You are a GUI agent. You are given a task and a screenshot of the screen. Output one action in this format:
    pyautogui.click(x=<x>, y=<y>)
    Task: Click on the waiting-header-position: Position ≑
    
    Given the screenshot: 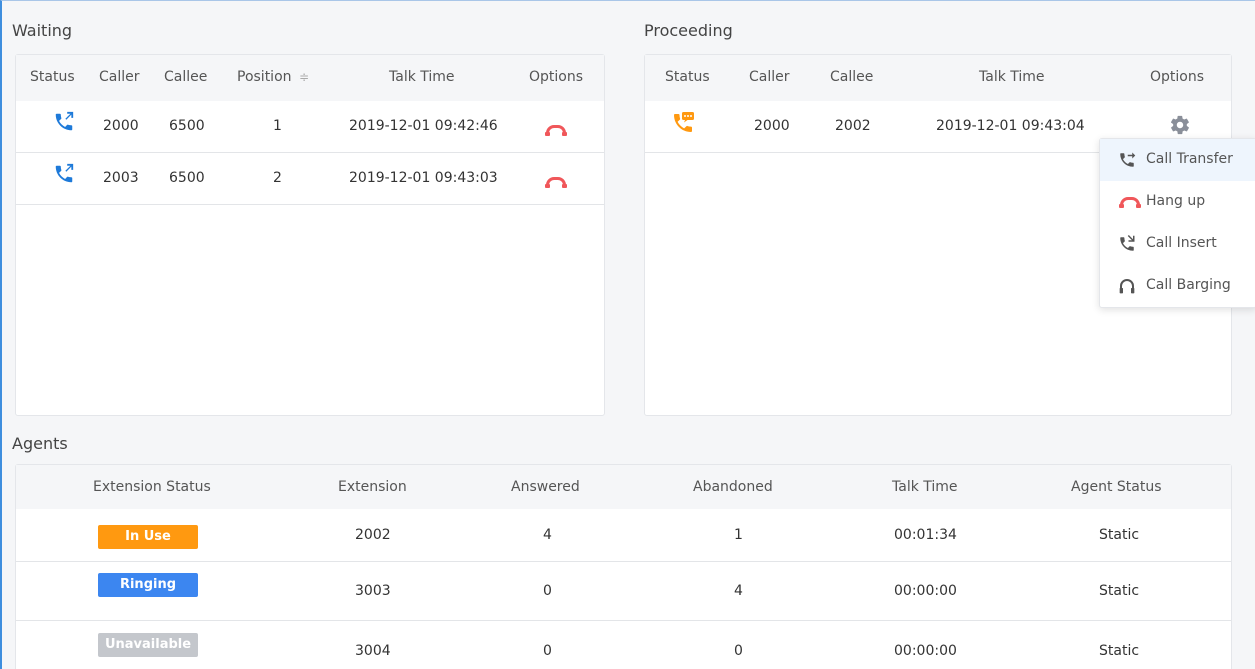 What is the action you would take?
    pyautogui.click(x=273, y=77)
    